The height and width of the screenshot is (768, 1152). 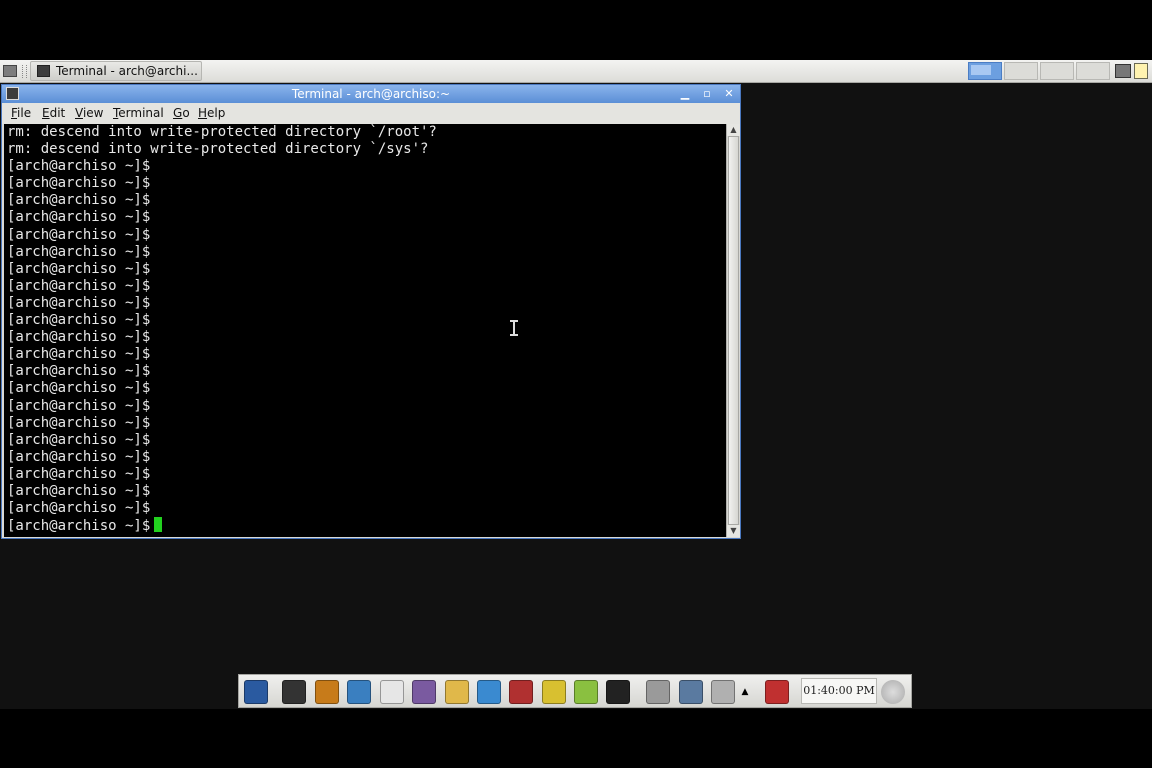 I want to click on video-icon, so click(x=618, y=692).